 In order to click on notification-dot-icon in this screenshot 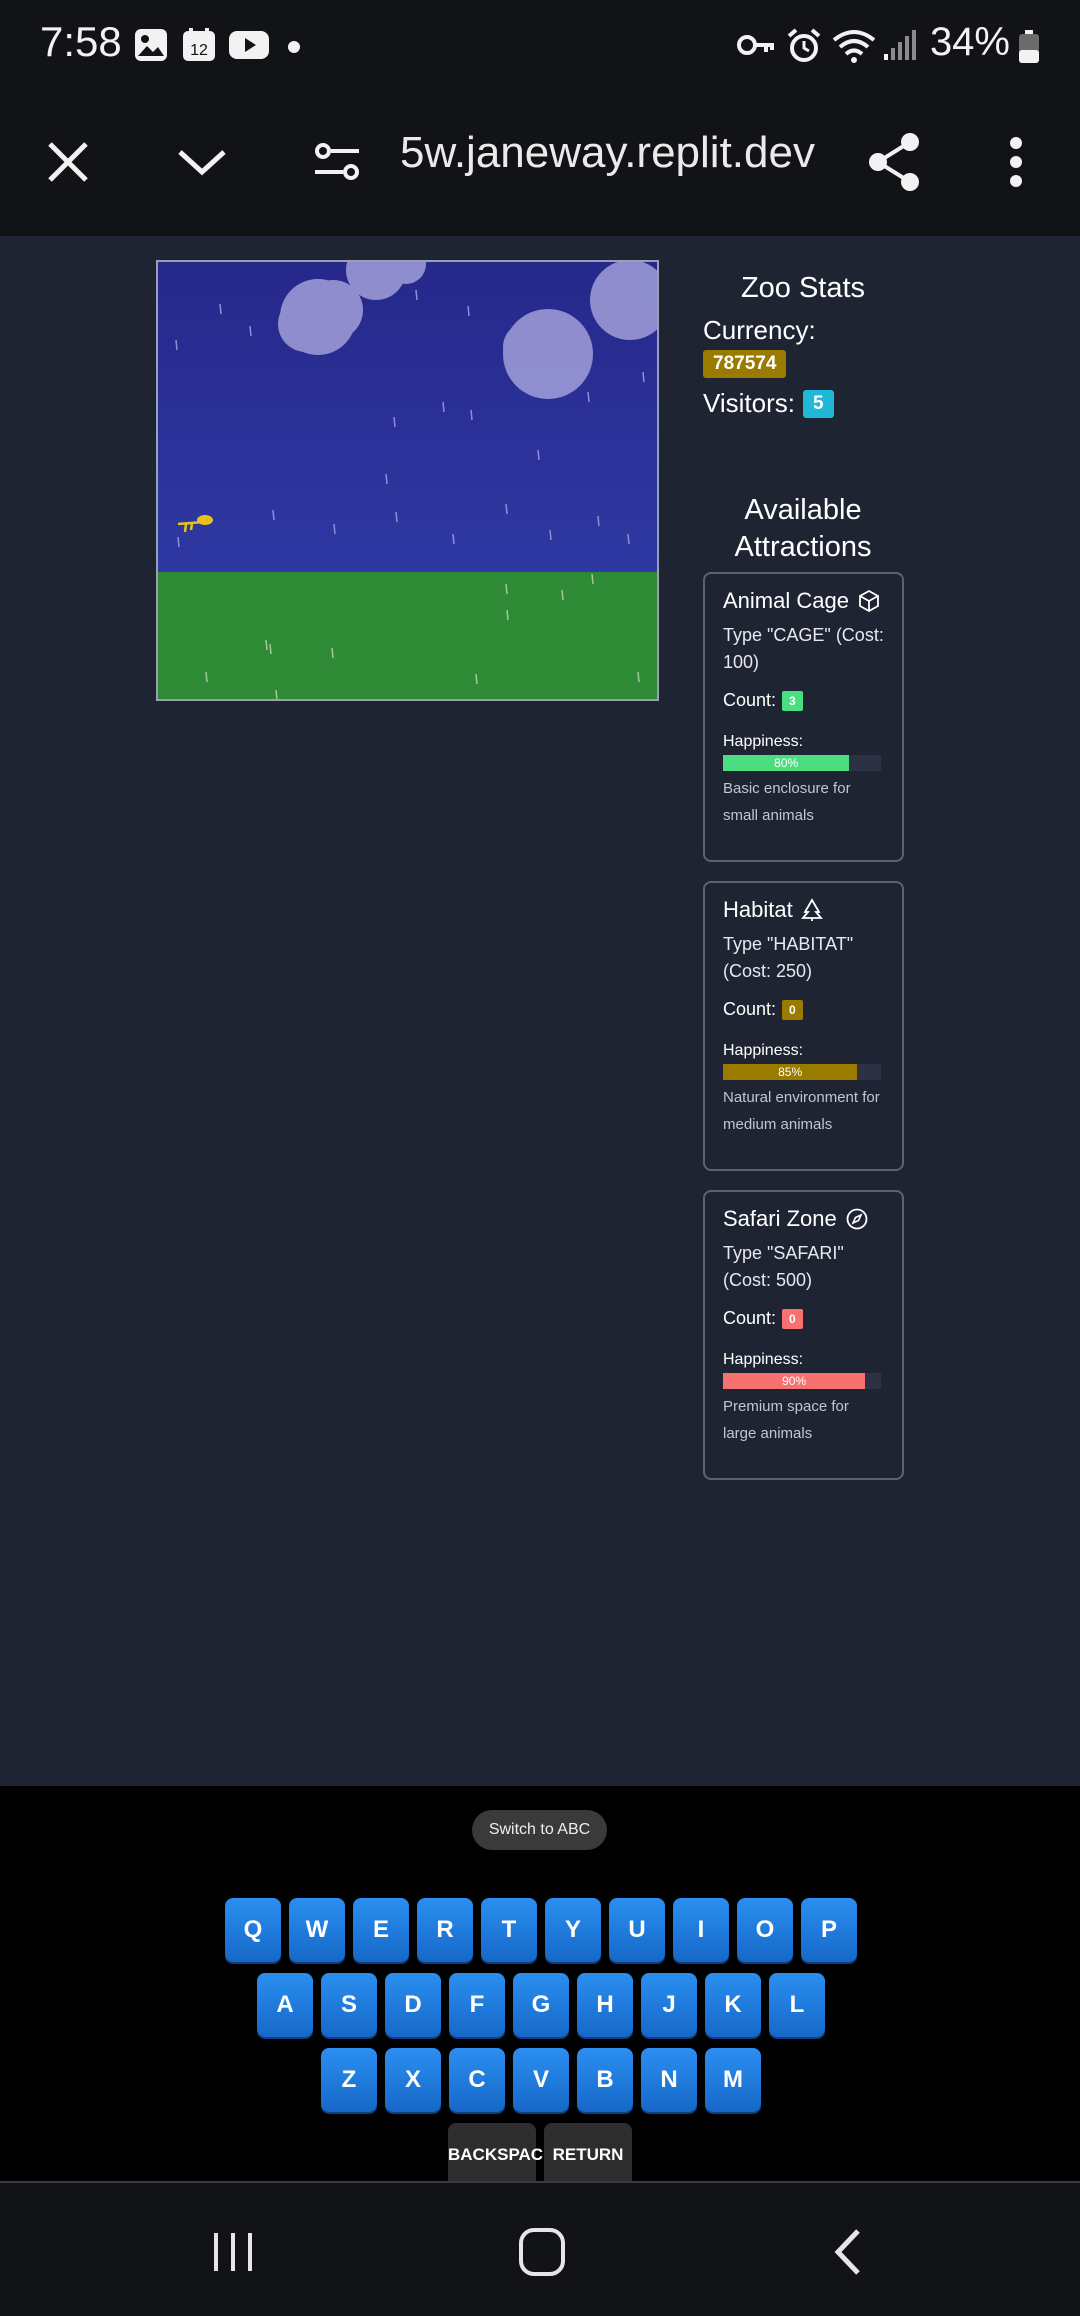, I will do `click(294, 49)`.